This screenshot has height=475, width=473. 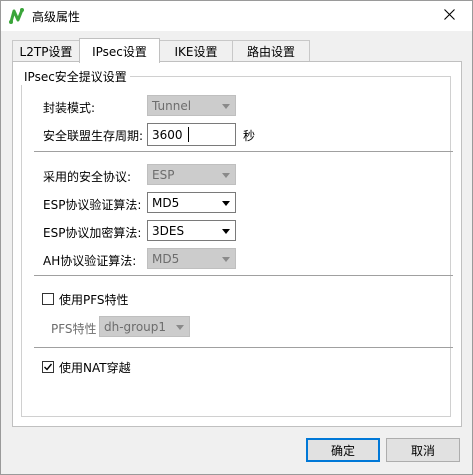 I want to click on pfs-label: PFS特性, so click(x=74, y=329).